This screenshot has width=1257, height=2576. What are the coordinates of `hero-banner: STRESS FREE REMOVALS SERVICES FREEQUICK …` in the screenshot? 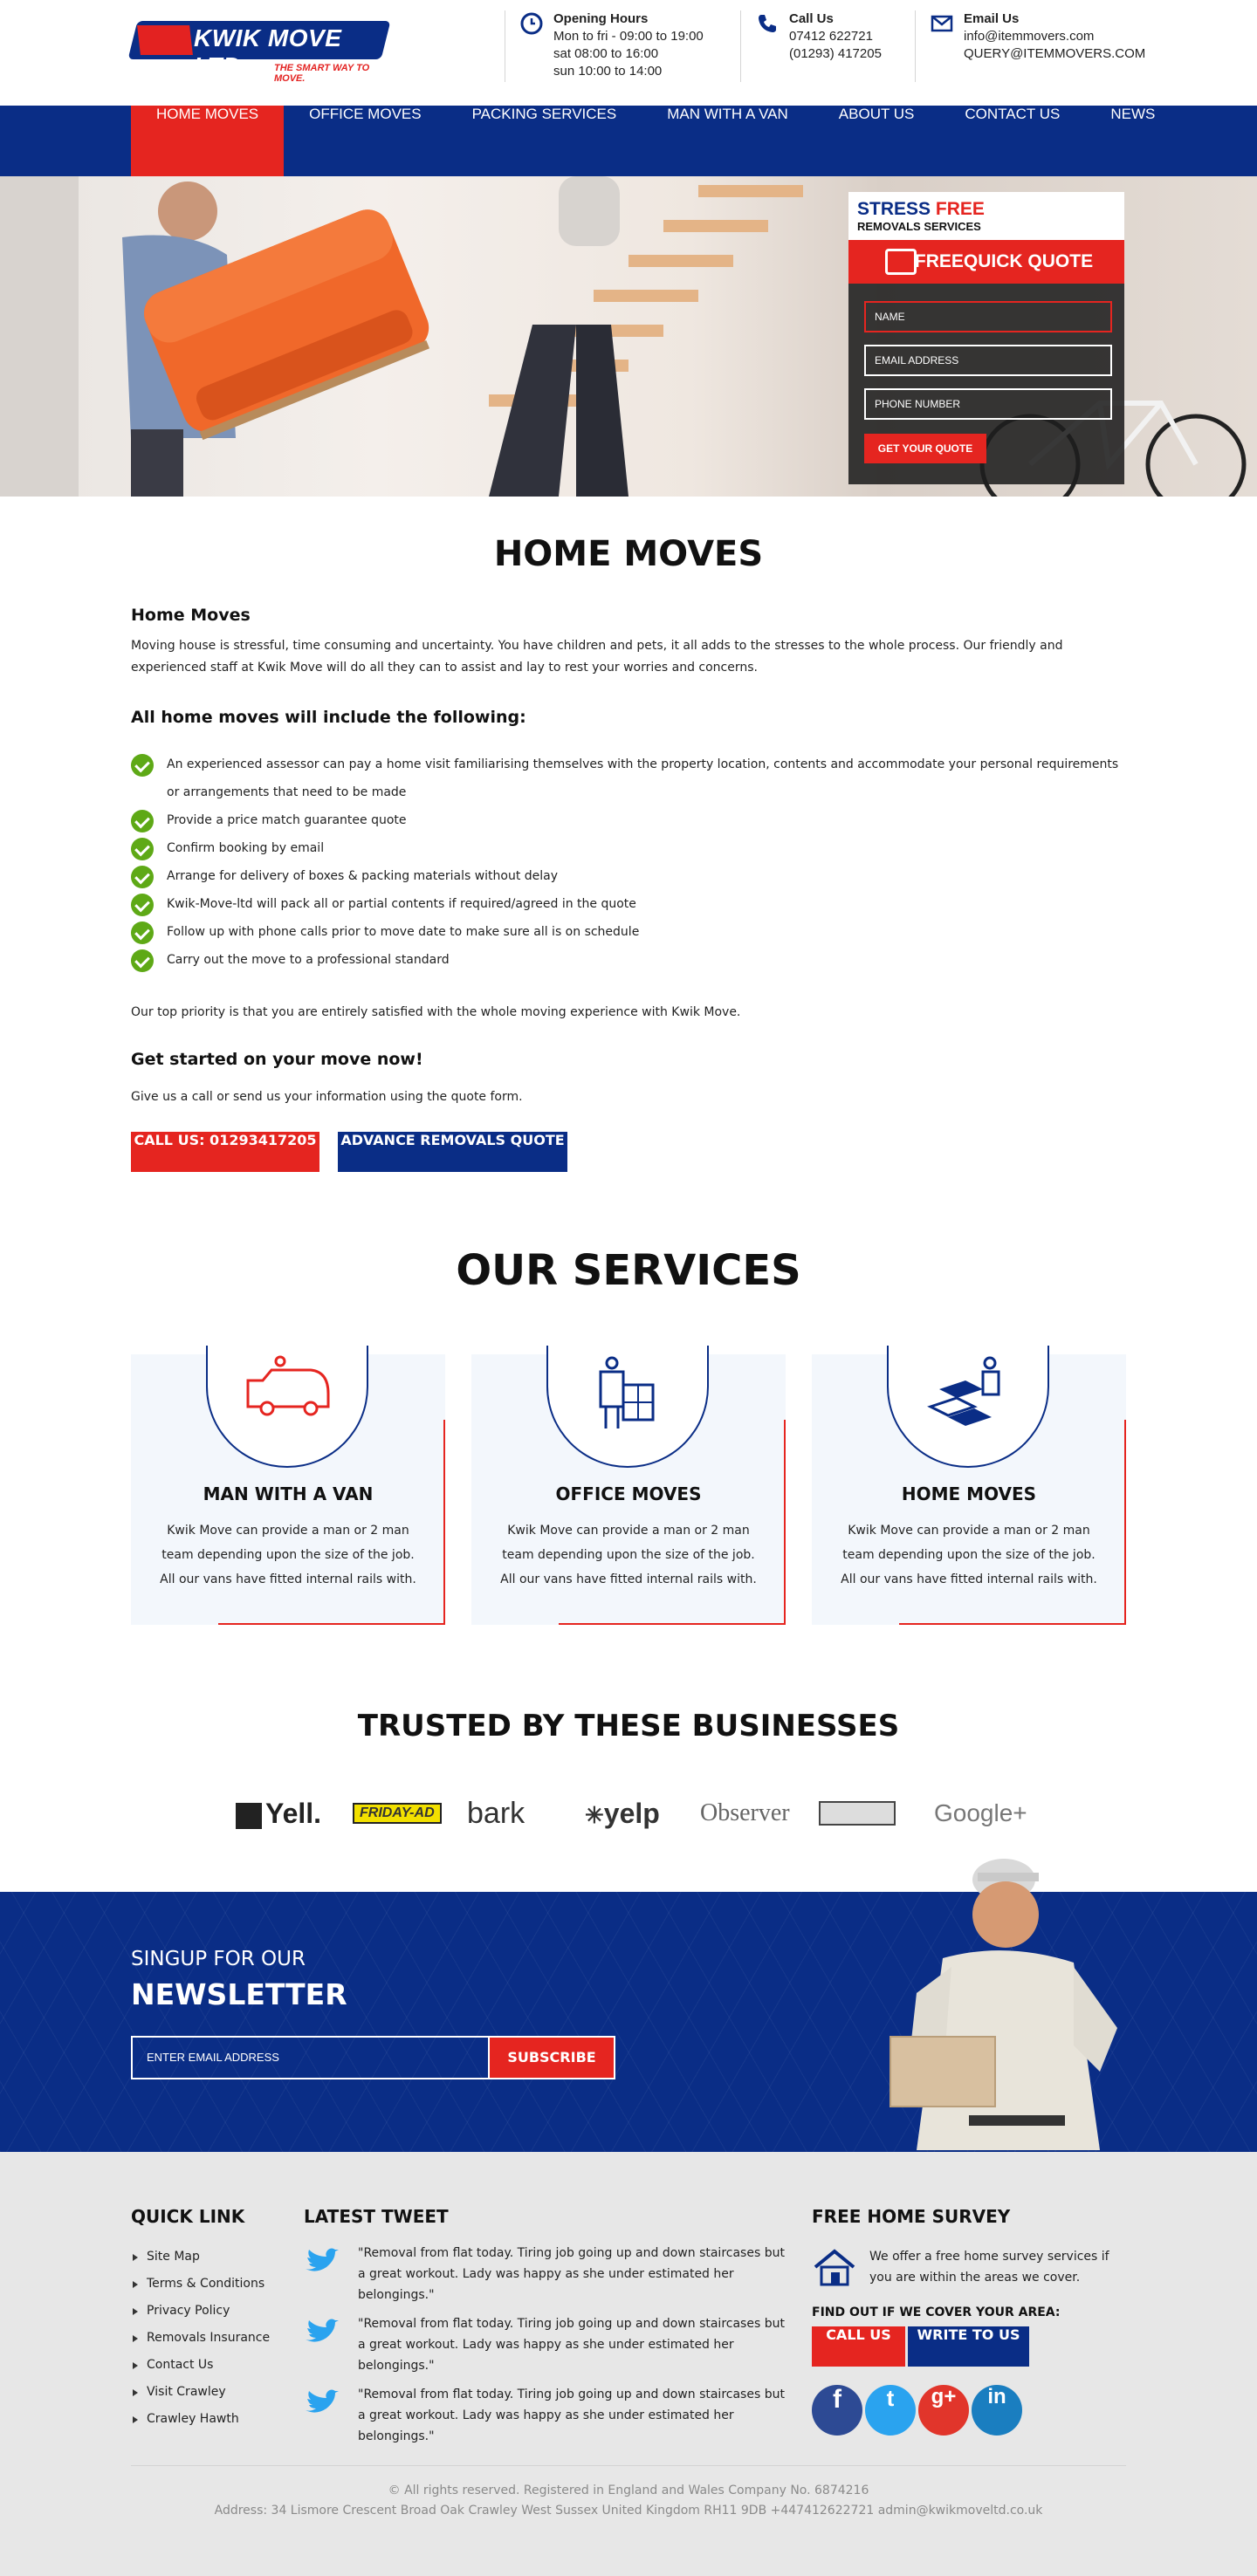 It's located at (628, 336).